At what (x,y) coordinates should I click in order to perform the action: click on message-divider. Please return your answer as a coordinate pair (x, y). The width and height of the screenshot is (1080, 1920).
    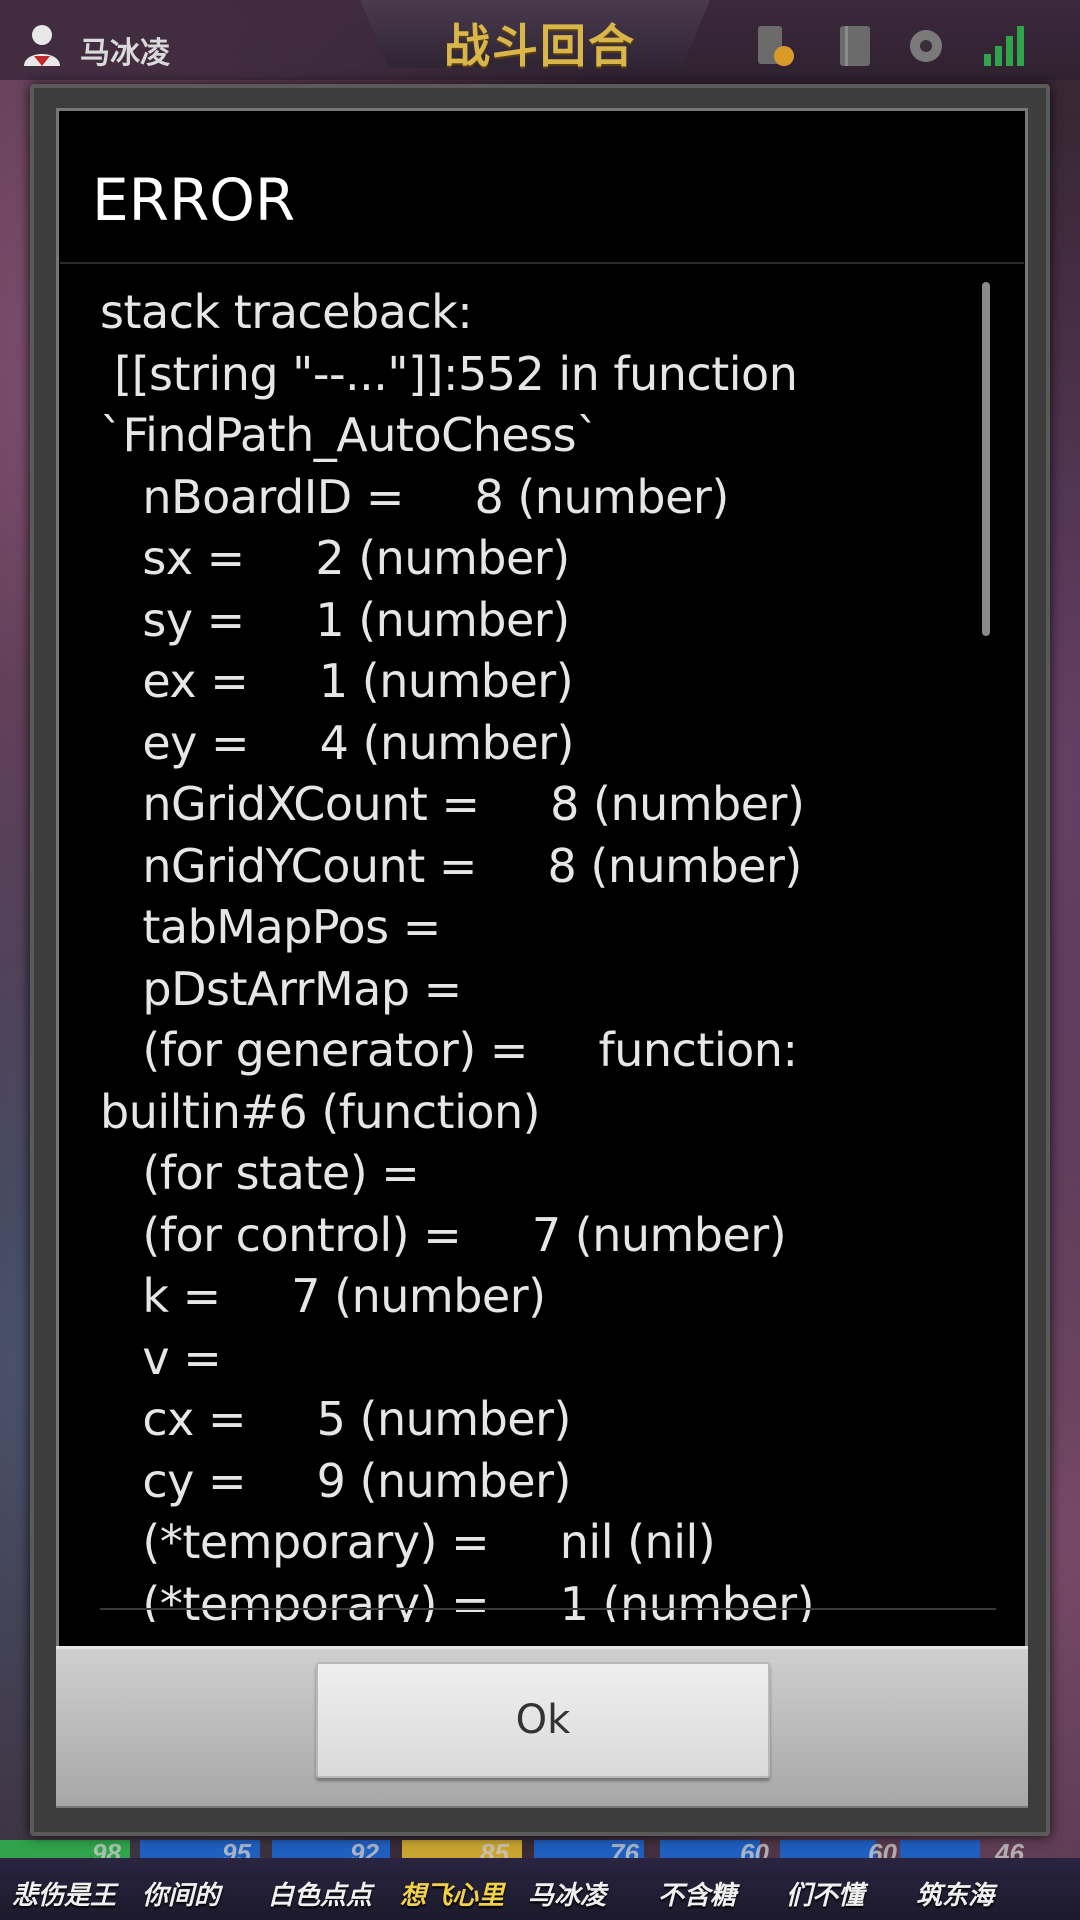
    Looking at the image, I should click on (548, 1609).